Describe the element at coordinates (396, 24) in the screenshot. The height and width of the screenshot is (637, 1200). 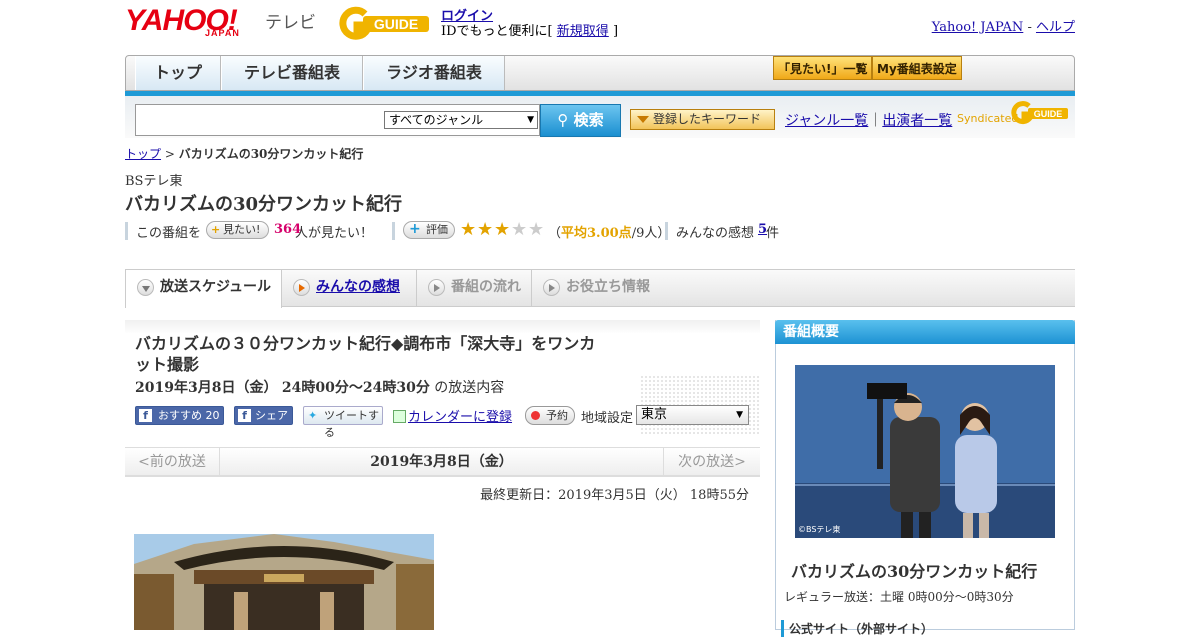
I see `gguide-logo-text: GUIDE` at that location.